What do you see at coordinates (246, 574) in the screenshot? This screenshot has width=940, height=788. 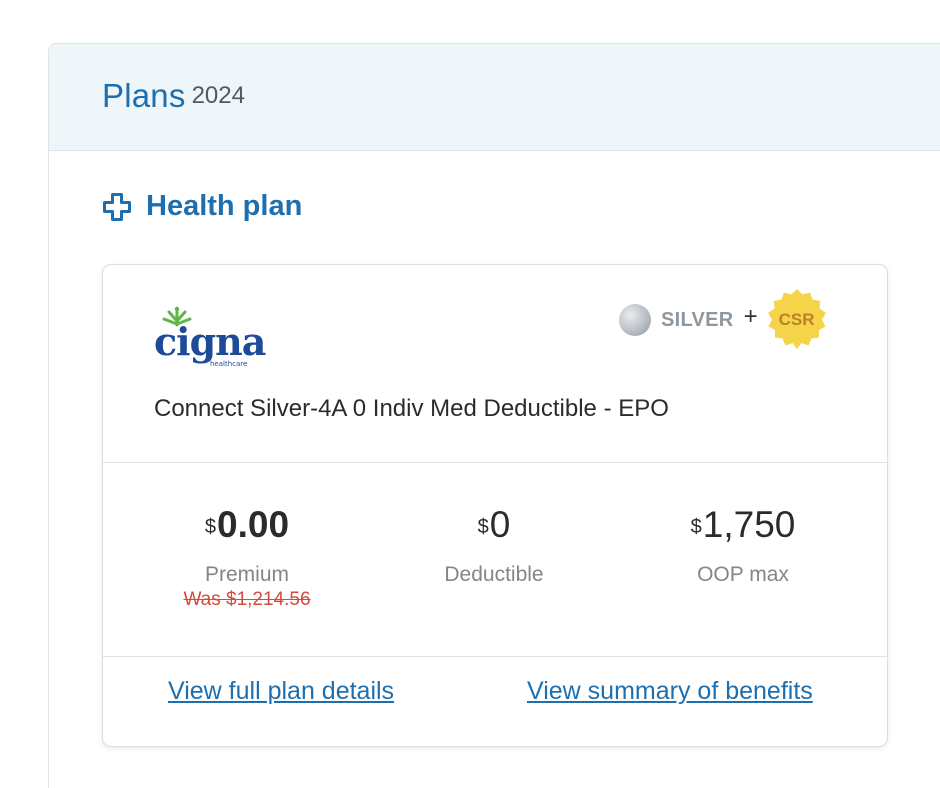 I see `premium-label: Premium` at bounding box center [246, 574].